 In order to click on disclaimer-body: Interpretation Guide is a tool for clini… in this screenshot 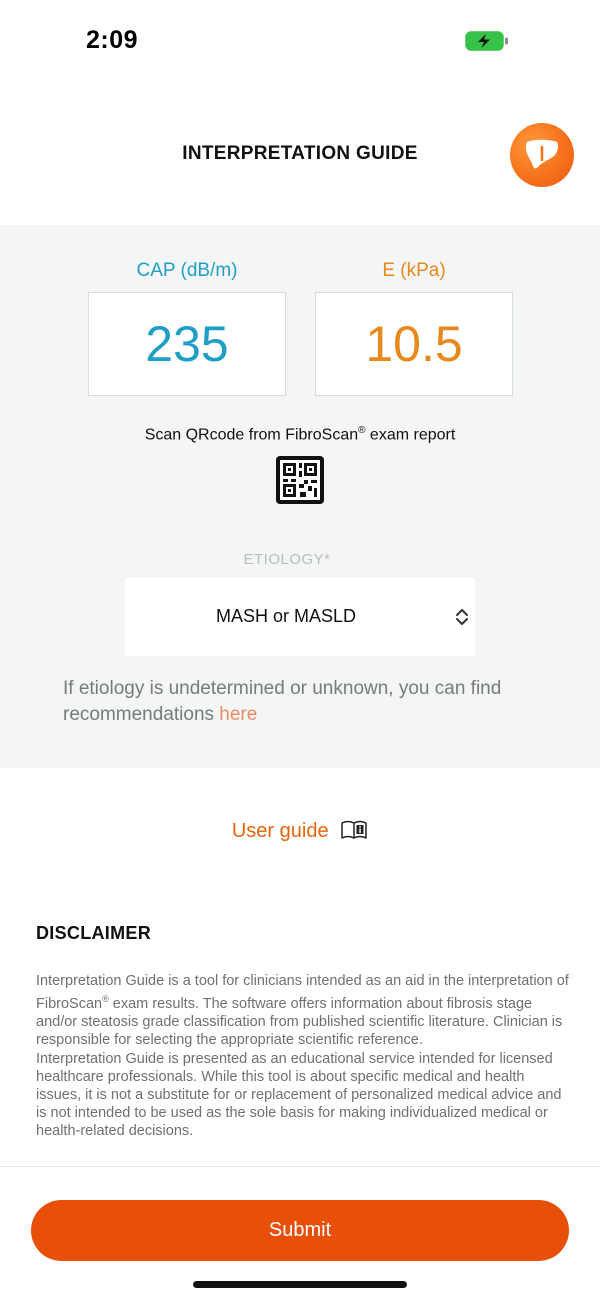, I will do `click(303, 1056)`.